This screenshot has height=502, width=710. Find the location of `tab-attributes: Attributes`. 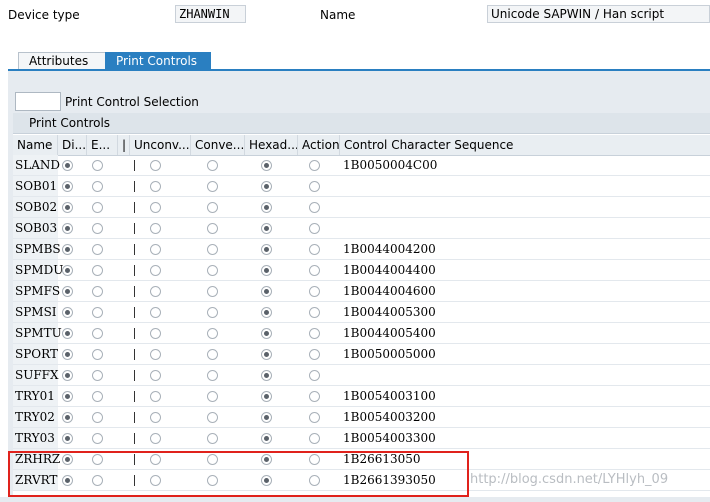

tab-attributes: Attributes is located at coordinates (62, 61).